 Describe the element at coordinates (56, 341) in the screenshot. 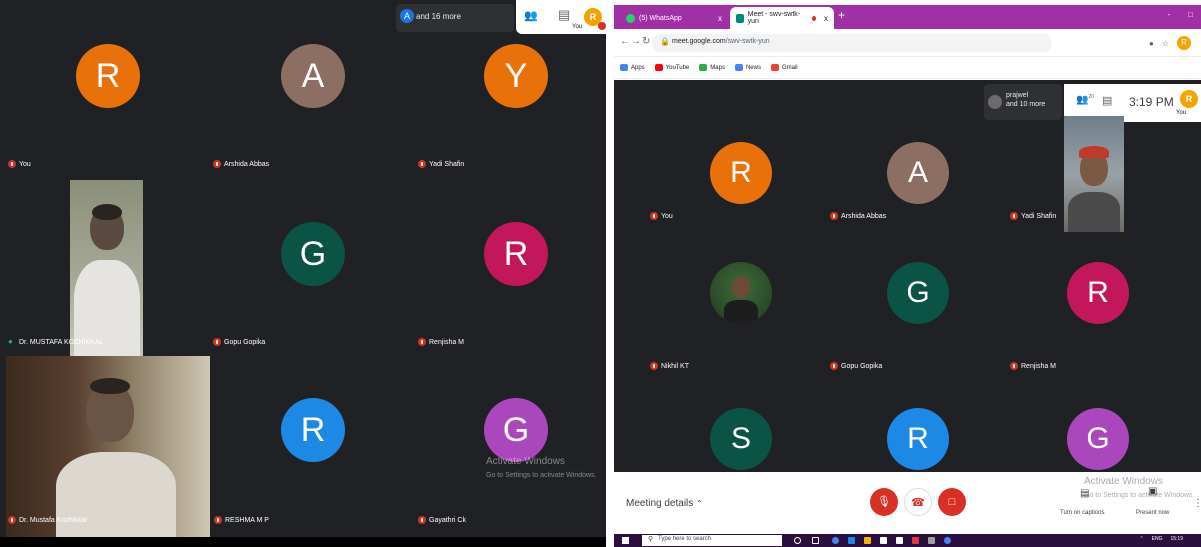

I see `participant-name: ● Dr. MUSTAFA KOZHIKKAL` at that location.